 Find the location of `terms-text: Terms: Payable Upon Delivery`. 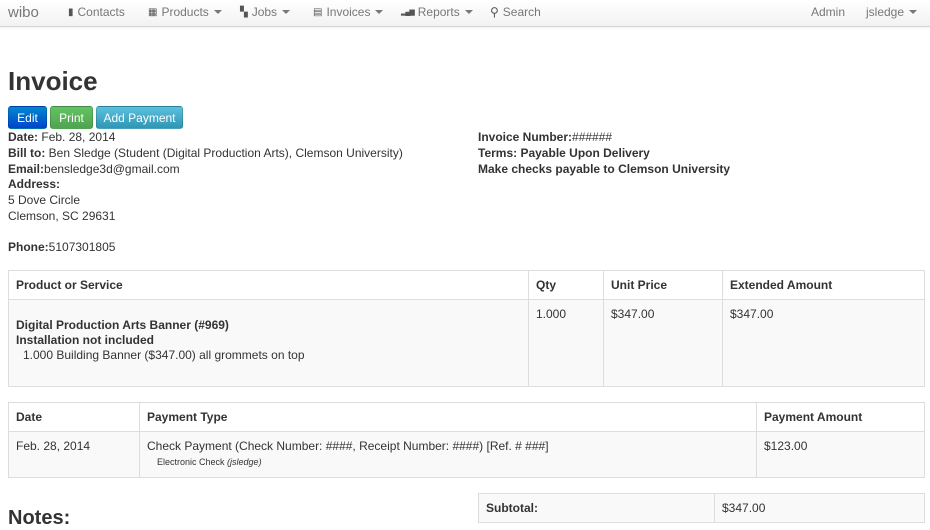

terms-text: Terms: Payable Upon Delivery is located at coordinates (564, 153).